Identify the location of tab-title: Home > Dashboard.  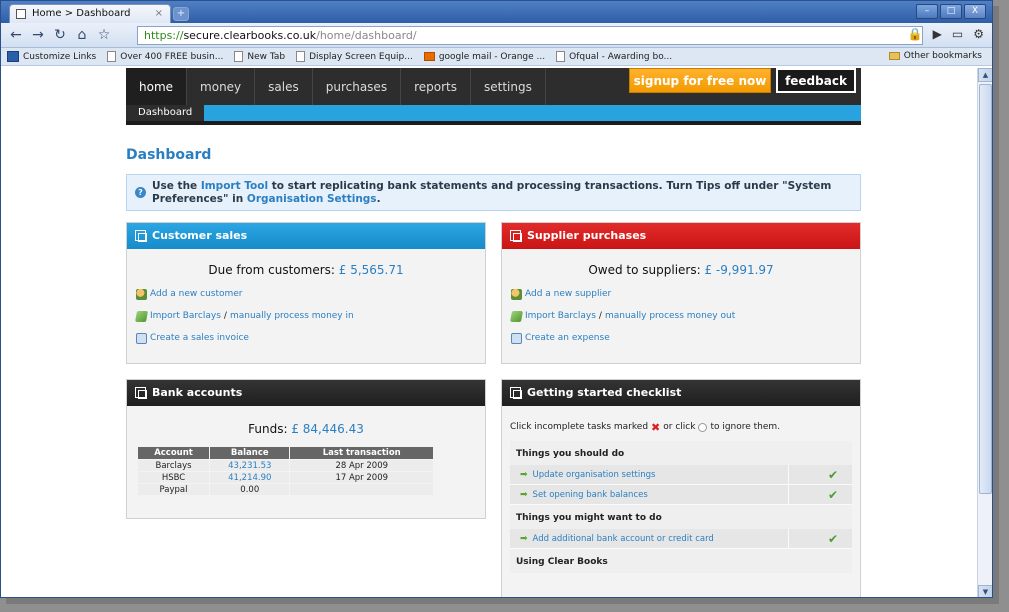
(81, 13).